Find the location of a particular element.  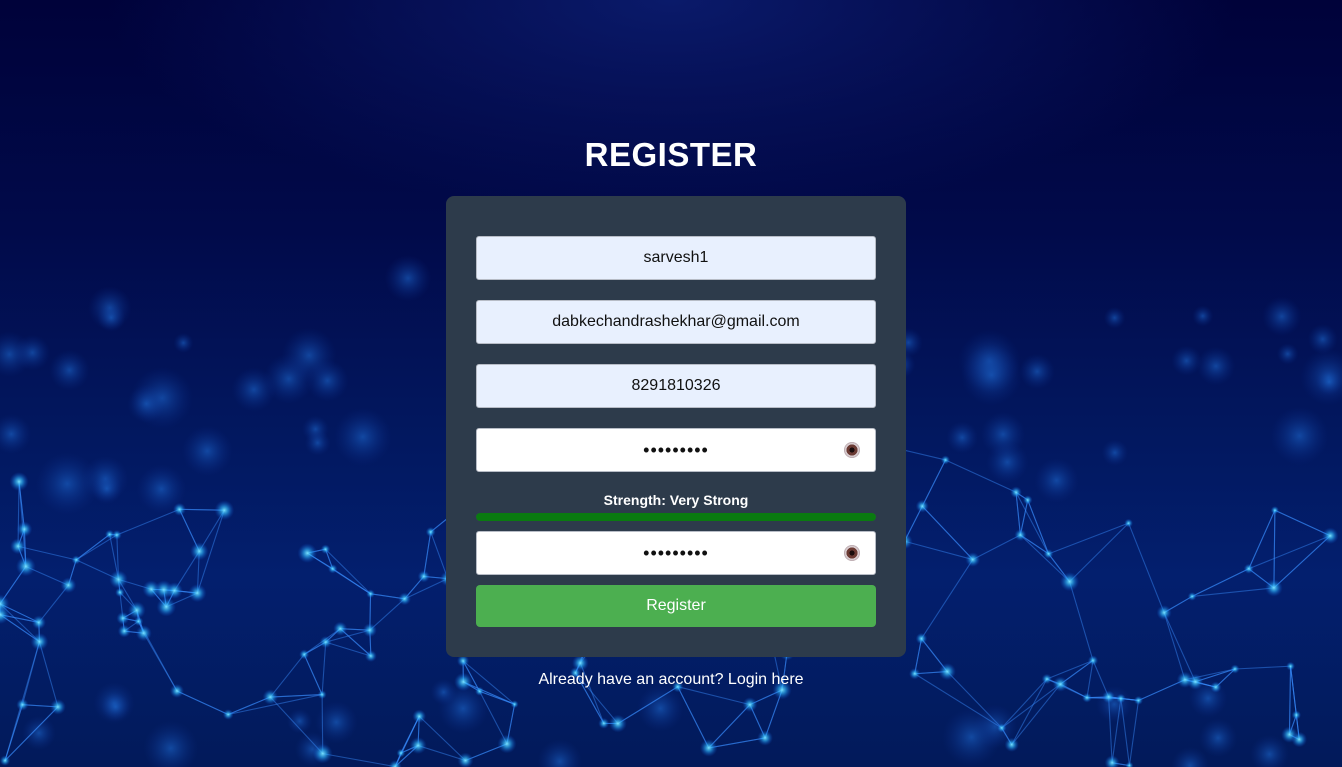

page-title: REGISTER is located at coordinates (671, 154).